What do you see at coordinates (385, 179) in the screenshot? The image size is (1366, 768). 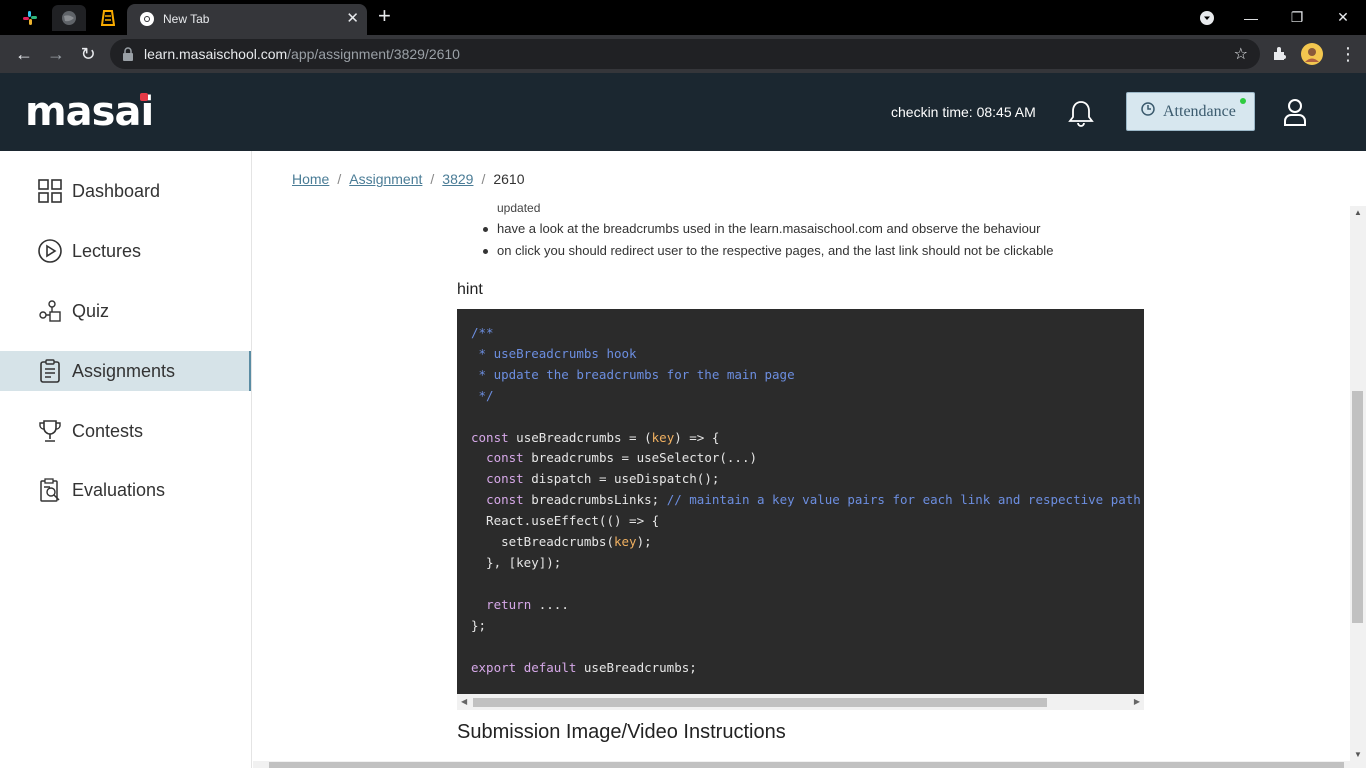 I see `breadcrumb-link-assignment: Assignment` at bounding box center [385, 179].